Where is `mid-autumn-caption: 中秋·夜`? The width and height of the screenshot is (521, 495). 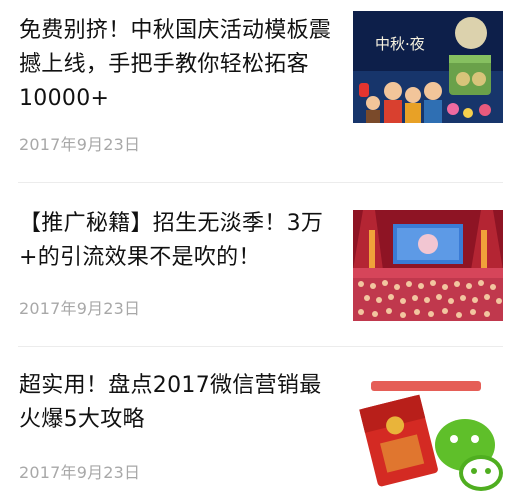
mid-autumn-caption: 中秋·夜 is located at coordinates (400, 44).